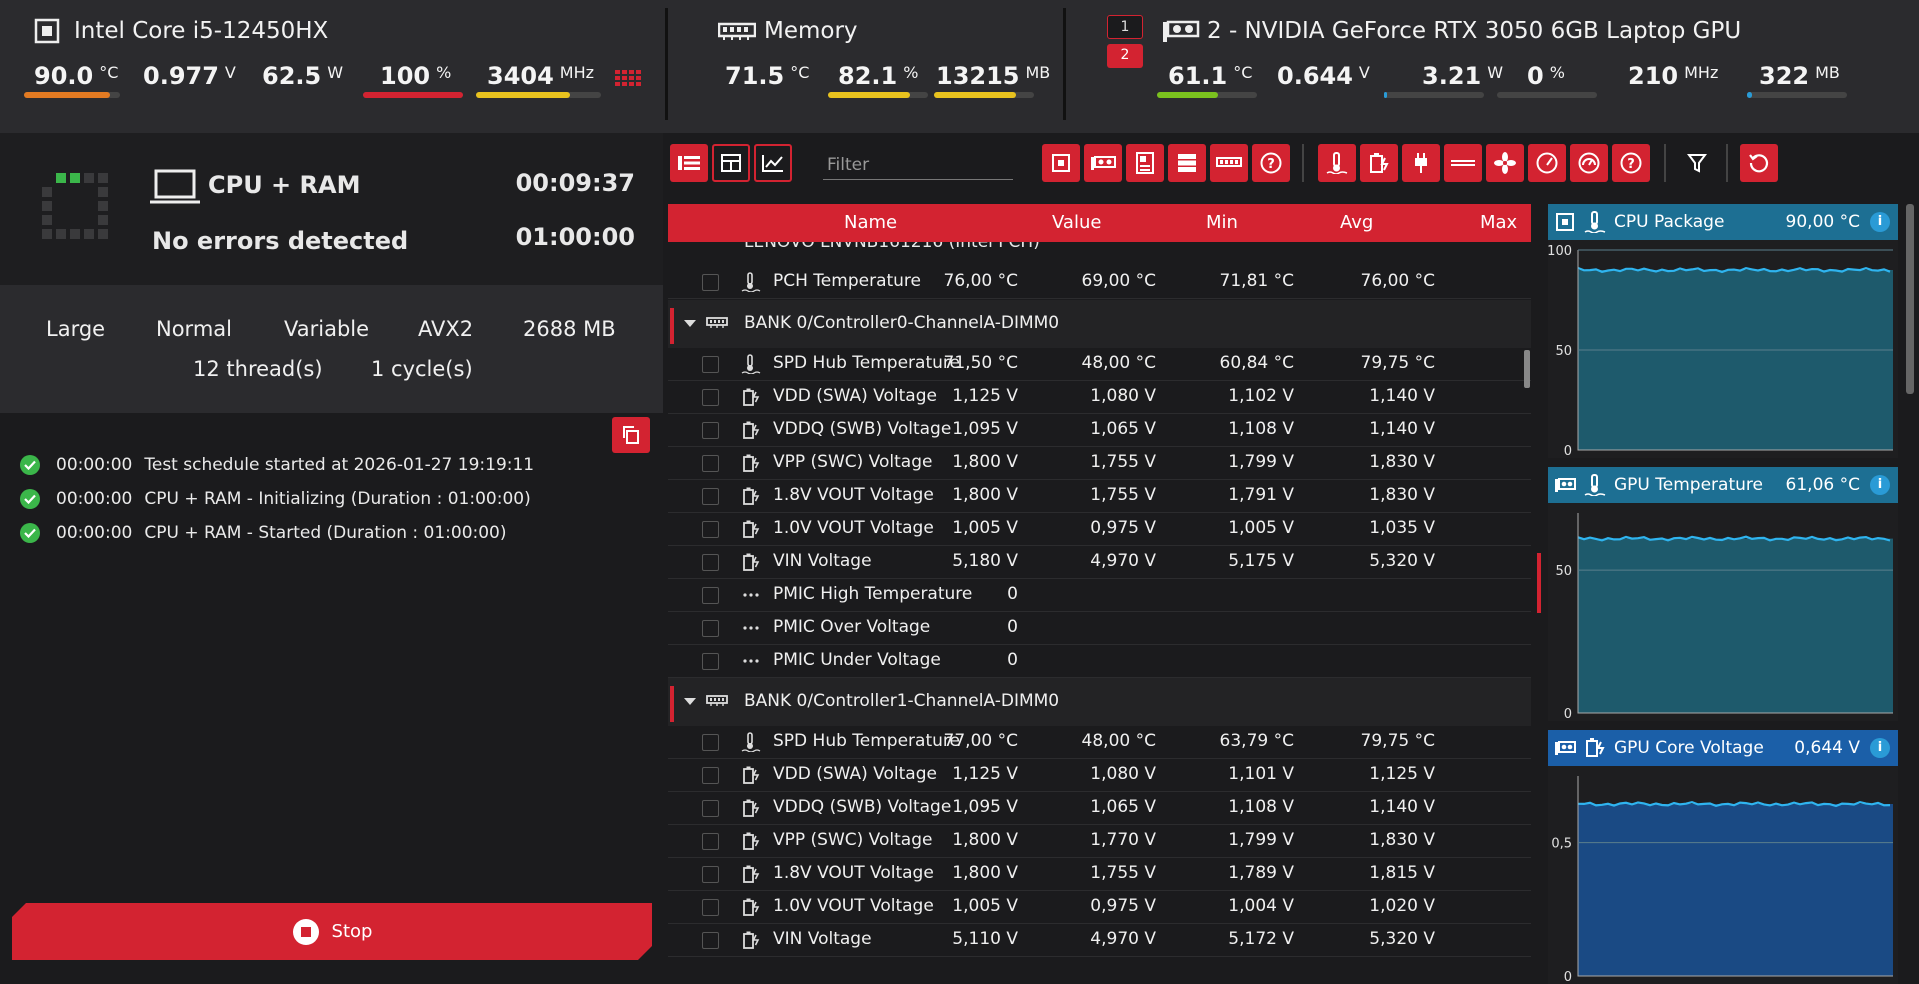 The height and width of the screenshot is (984, 1919). I want to click on partial-group-row: LENOVO LNVNB161216 (Intel PCH), so click(1099, 254).